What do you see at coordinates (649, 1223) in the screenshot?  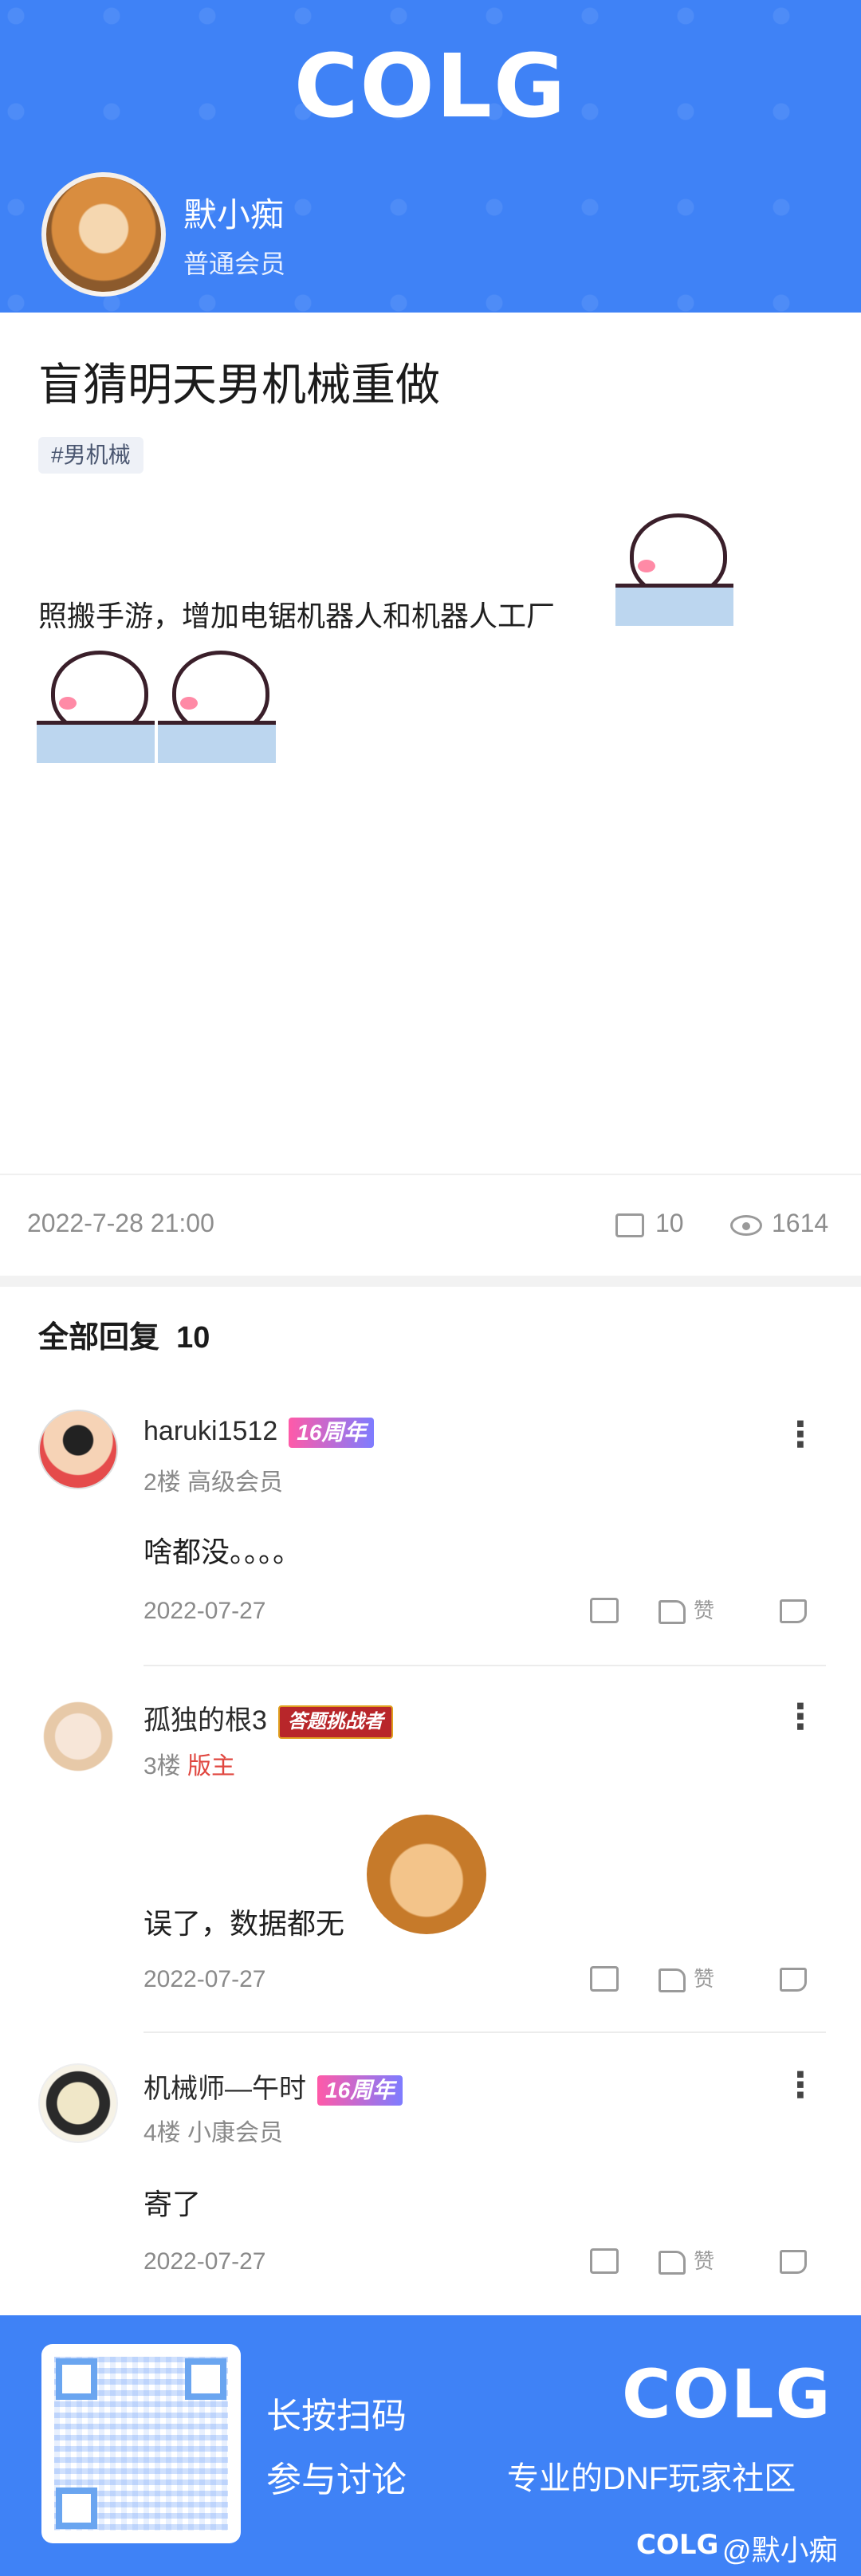 I see `comment-count: 10` at bounding box center [649, 1223].